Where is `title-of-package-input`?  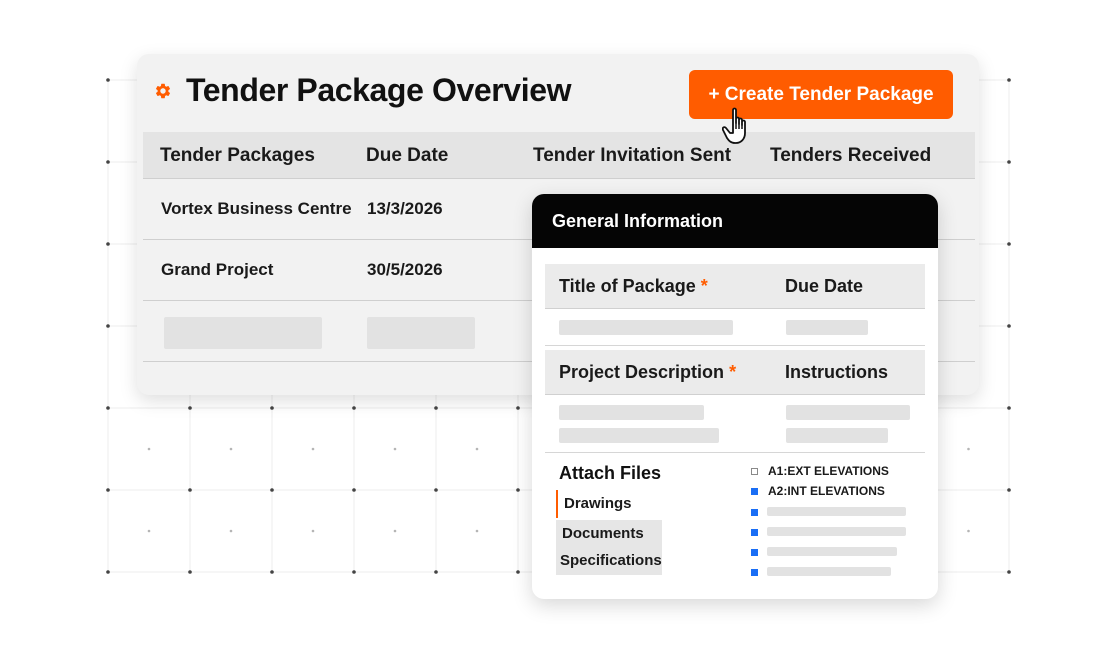
title-of-package-input is located at coordinates (646, 327).